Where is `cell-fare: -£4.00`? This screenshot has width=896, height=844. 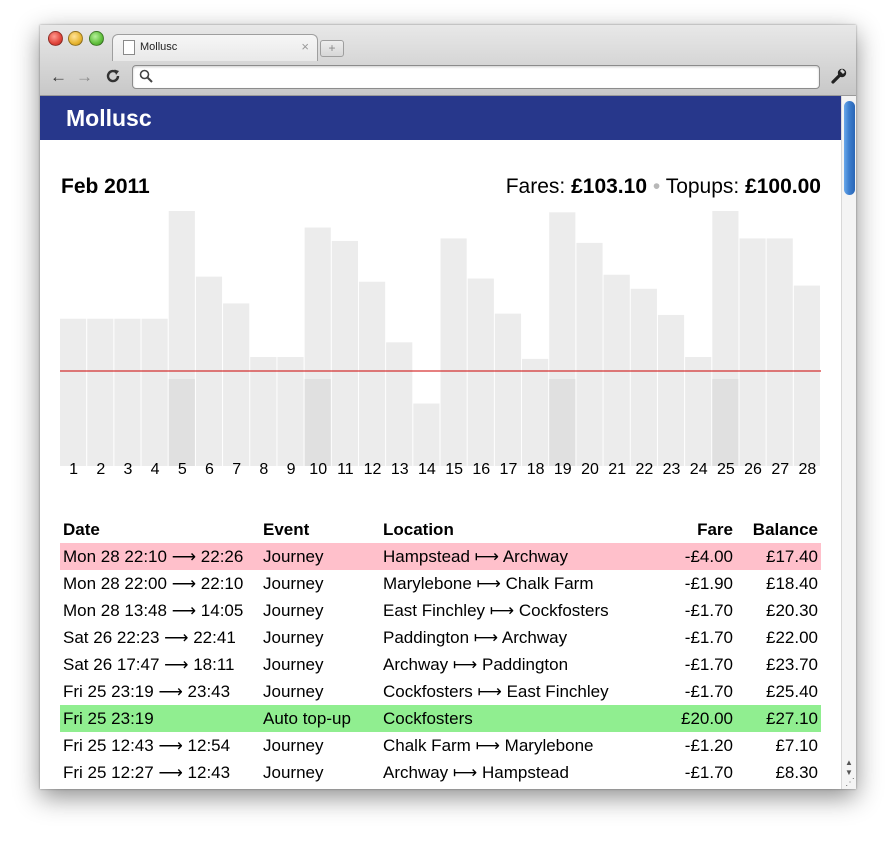 cell-fare: -£4.00 is located at coordinates (686, 556).